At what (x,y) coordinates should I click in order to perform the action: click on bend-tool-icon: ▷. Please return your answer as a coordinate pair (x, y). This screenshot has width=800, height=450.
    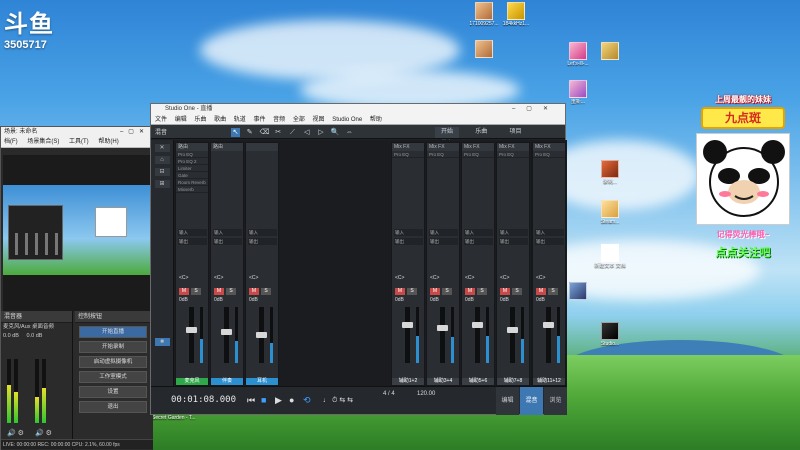
    Looking at the image, I should click on (320, 132).